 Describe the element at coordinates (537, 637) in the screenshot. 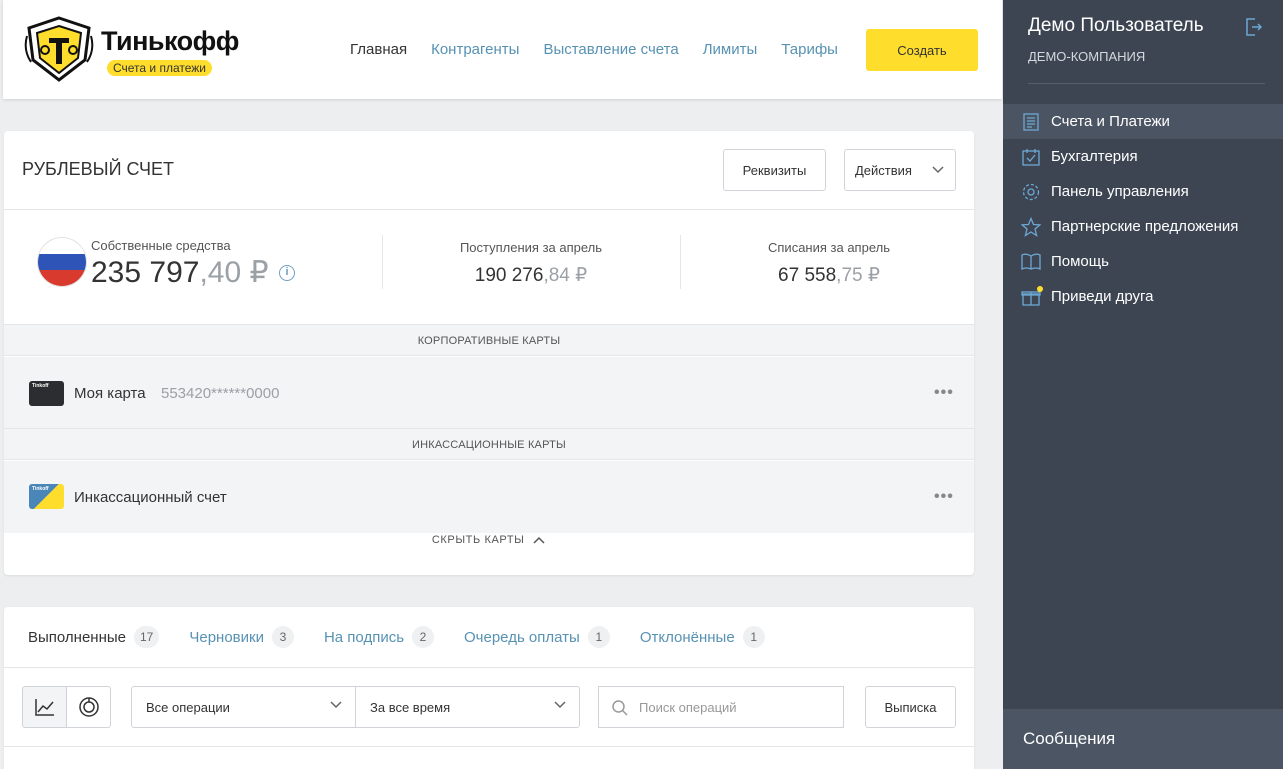

I see `tab-payment-queue: Очередь оплаты 1` at that location.